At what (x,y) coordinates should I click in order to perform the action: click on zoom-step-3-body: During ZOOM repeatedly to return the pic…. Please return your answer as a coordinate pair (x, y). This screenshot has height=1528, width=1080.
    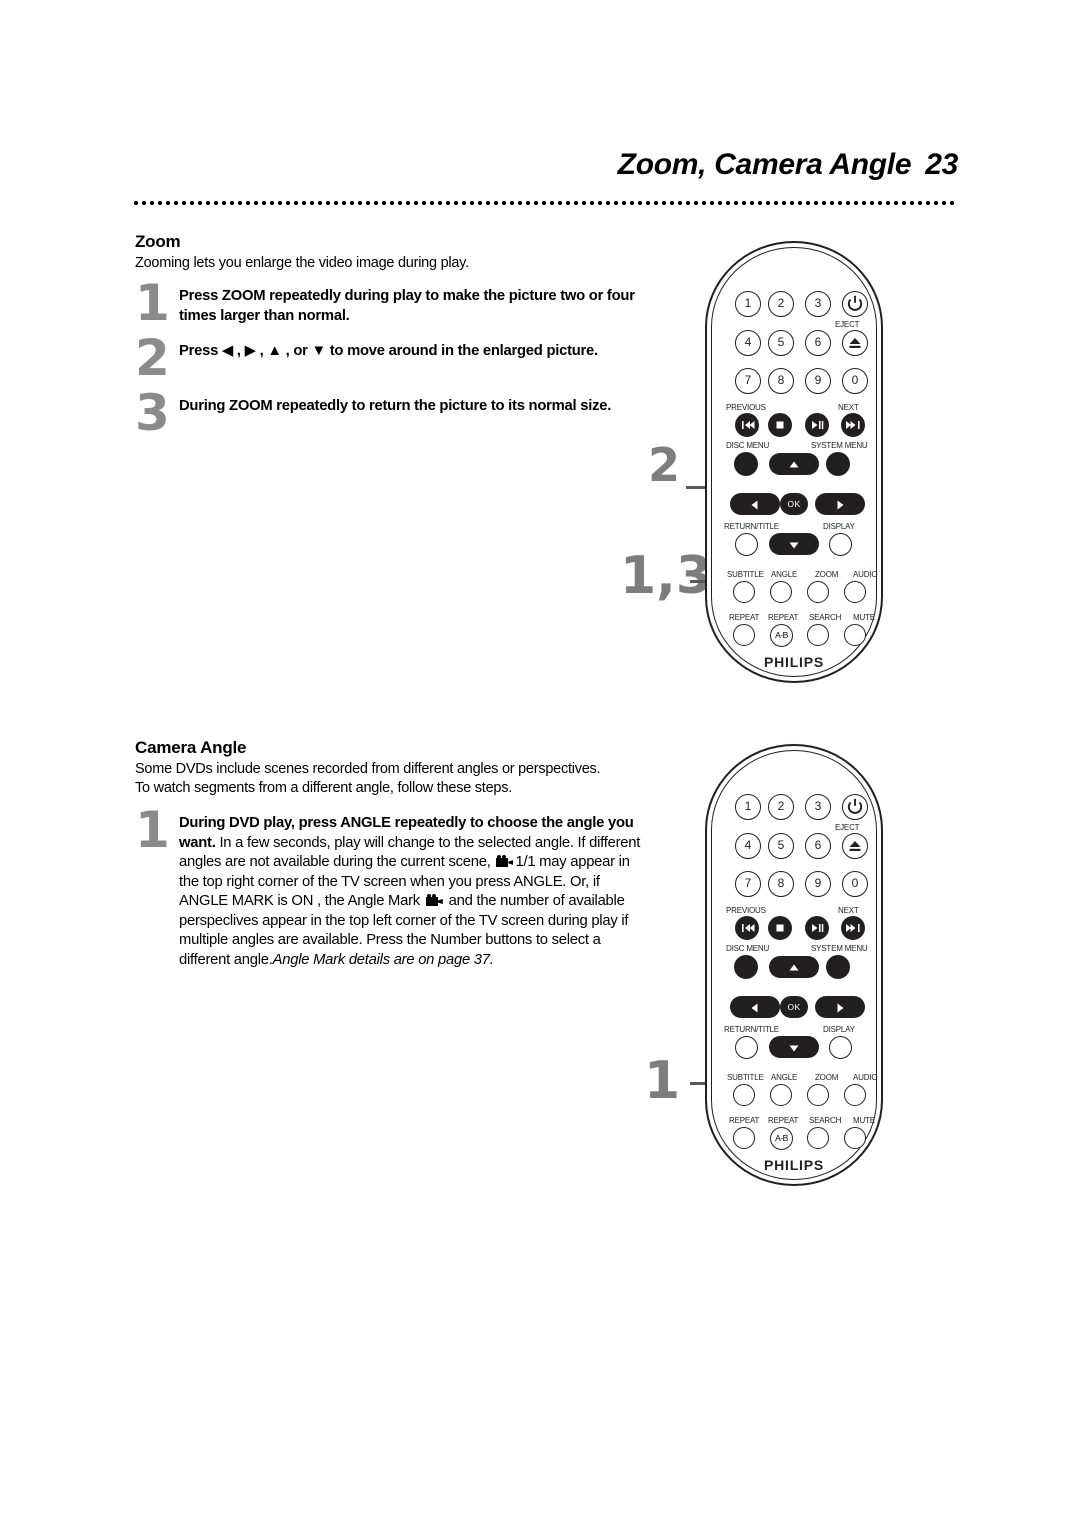
    Looking at the image, I should click on (412, 407).